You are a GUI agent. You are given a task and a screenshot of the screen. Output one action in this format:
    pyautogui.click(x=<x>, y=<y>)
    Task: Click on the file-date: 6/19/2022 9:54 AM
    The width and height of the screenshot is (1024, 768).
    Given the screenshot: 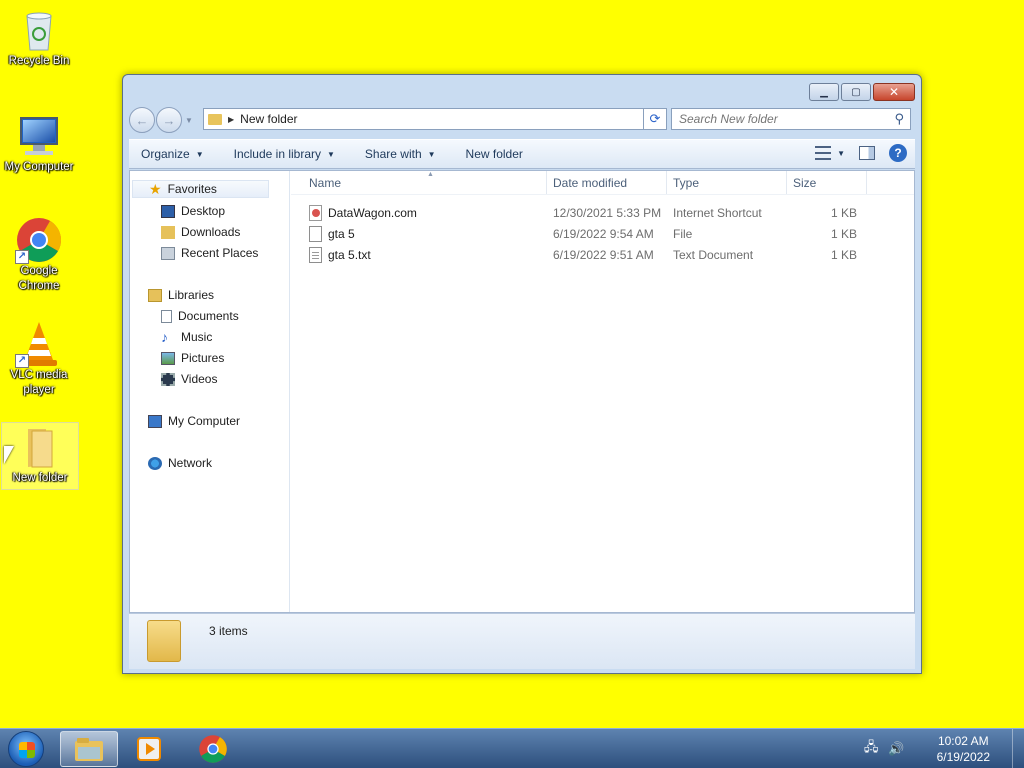 What is the action you would take?
    pyautogui.click(x=603, y=234)
    